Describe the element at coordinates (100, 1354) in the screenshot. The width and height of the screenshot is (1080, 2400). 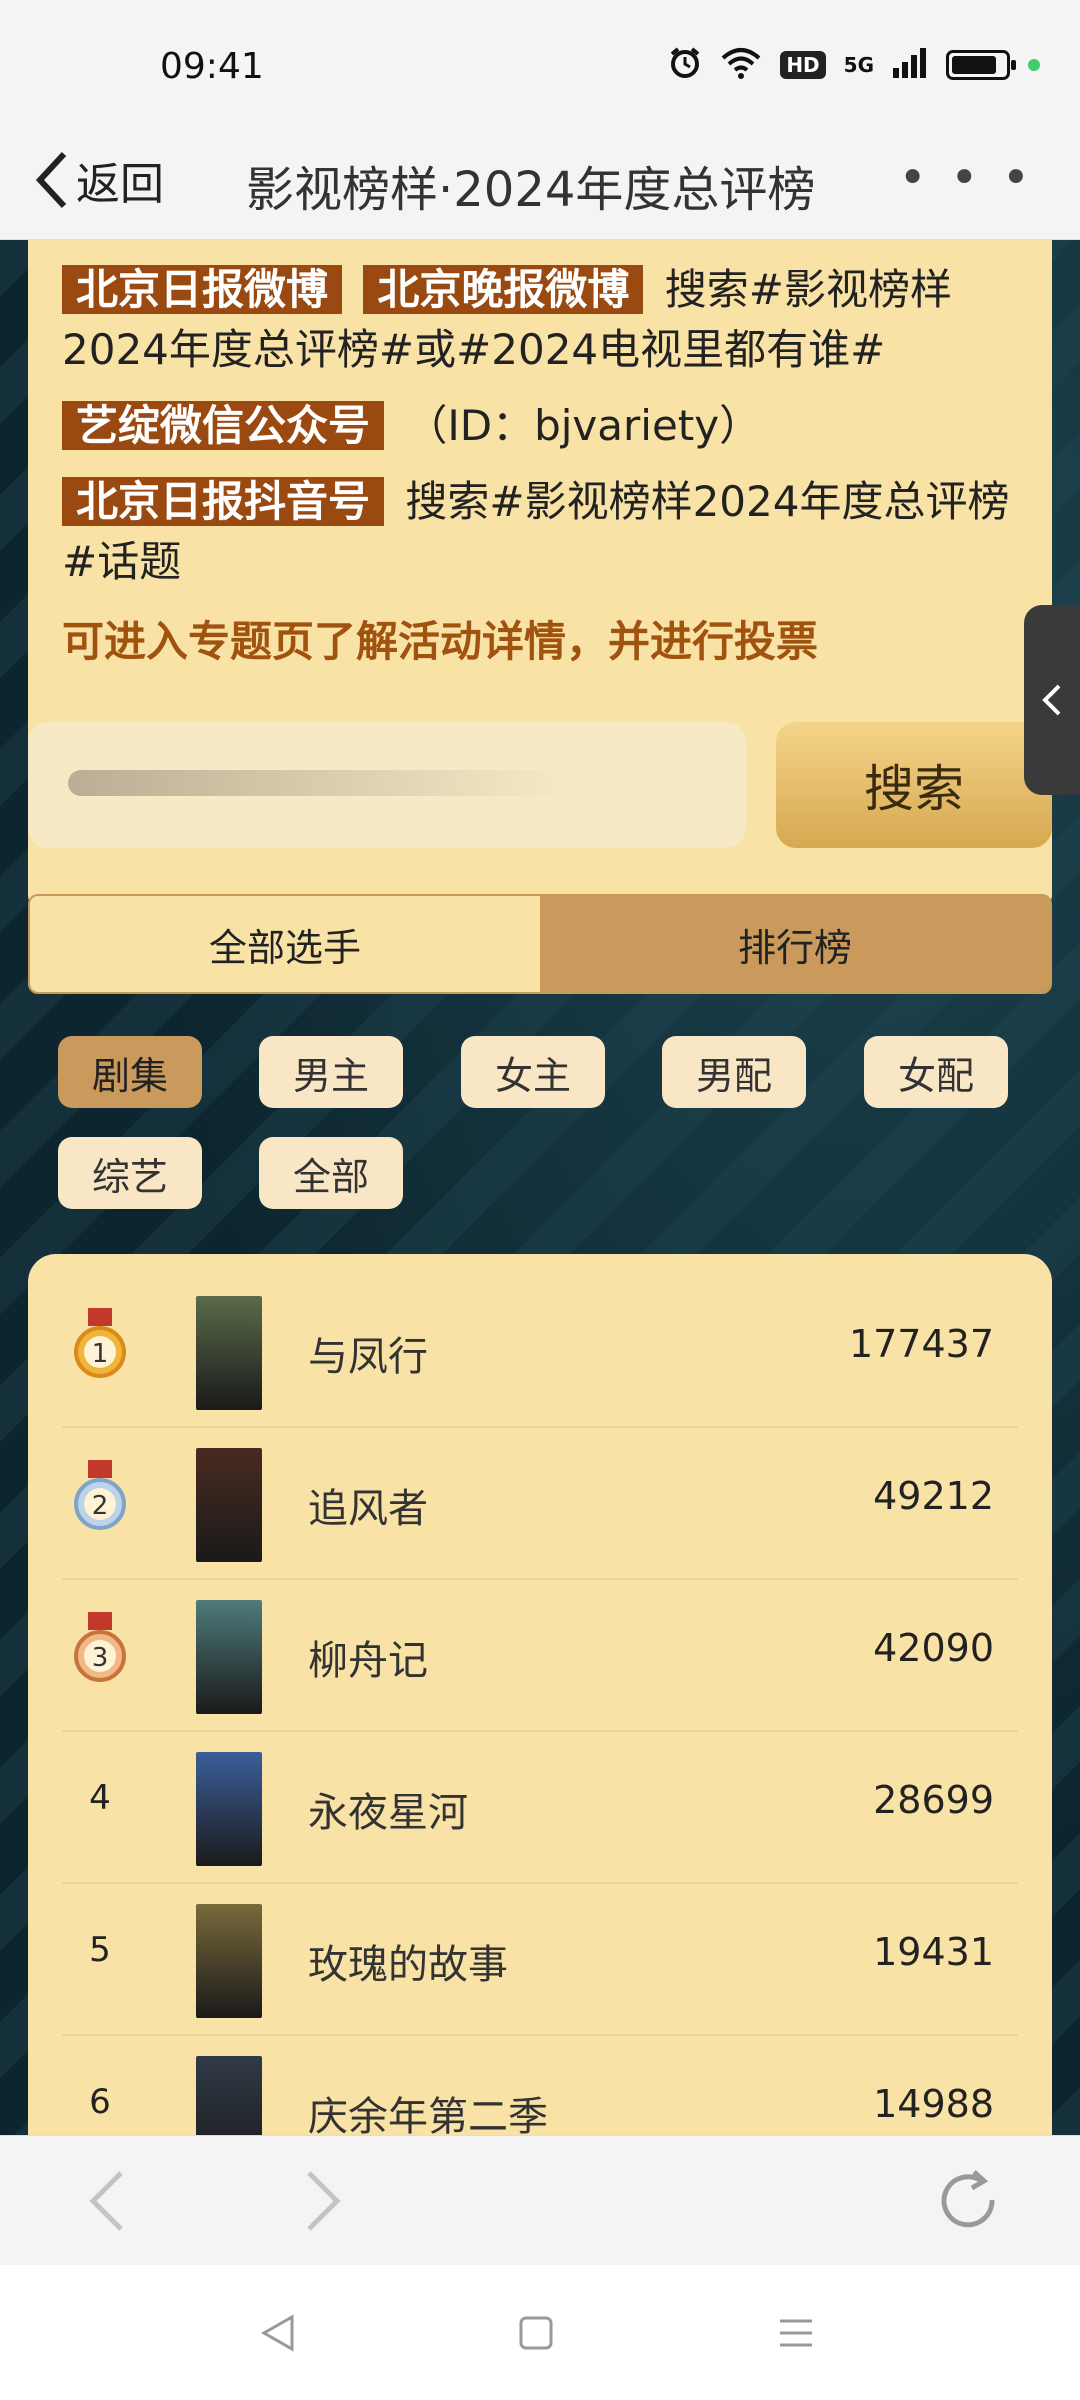
I see `svg-text: 1` at that location.